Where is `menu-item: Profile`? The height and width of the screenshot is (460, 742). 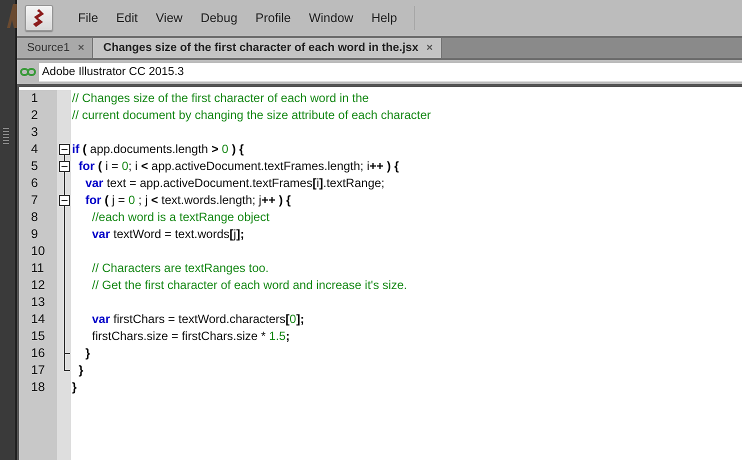
menu-item: Profile is located at coordinates (273, 18).